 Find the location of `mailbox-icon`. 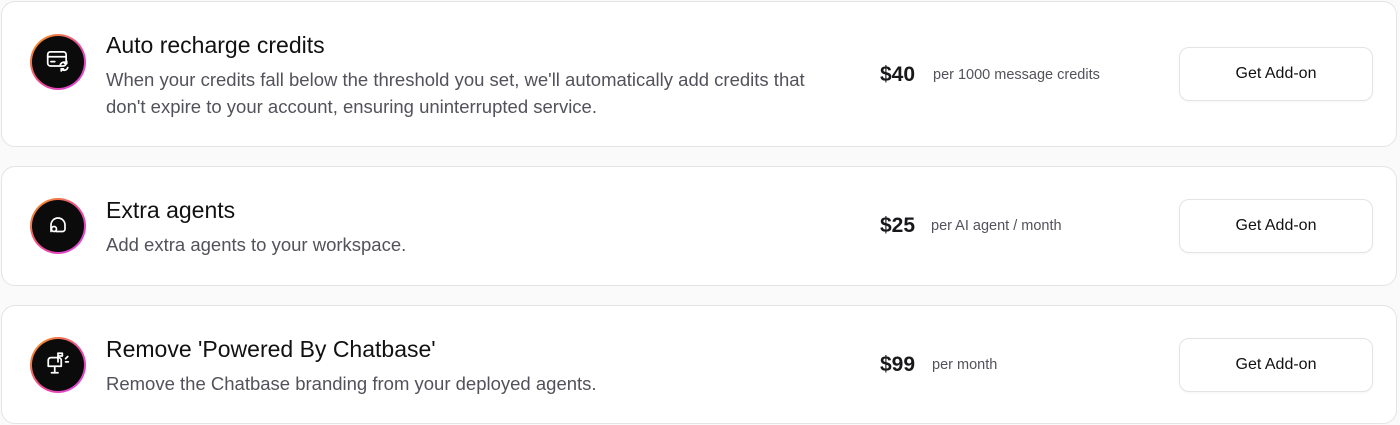

mailbox-icon is located at coordinates (58, 365).